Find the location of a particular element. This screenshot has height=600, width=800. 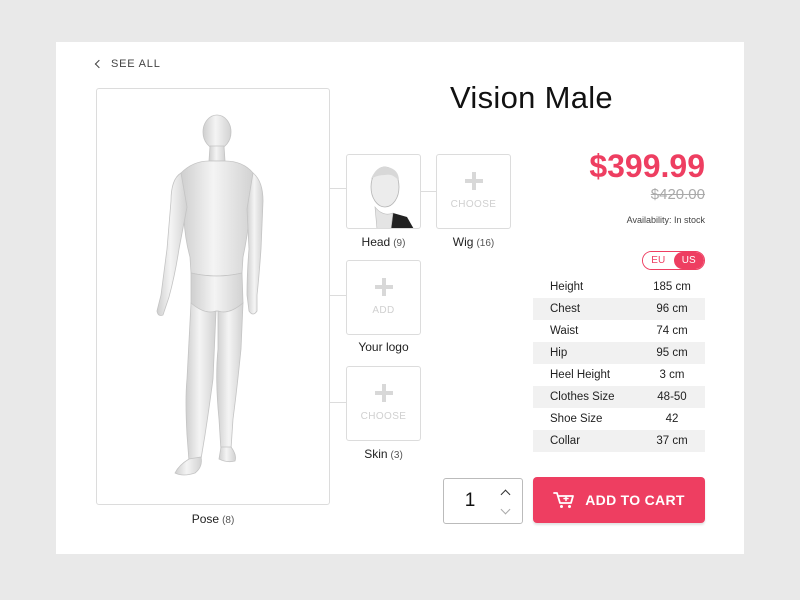

size-name: Chest is located at coordinates (565, 309).